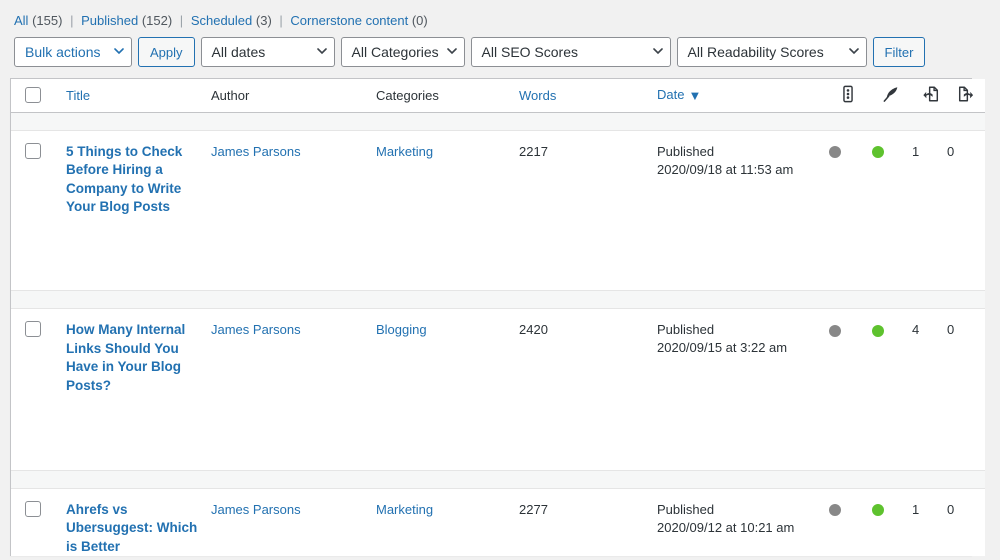 The height and width of the screenshot is (560, 1000). I want to click on status-link-cornerstone-wrap: Cornerstone content (0), so click(358, 20).